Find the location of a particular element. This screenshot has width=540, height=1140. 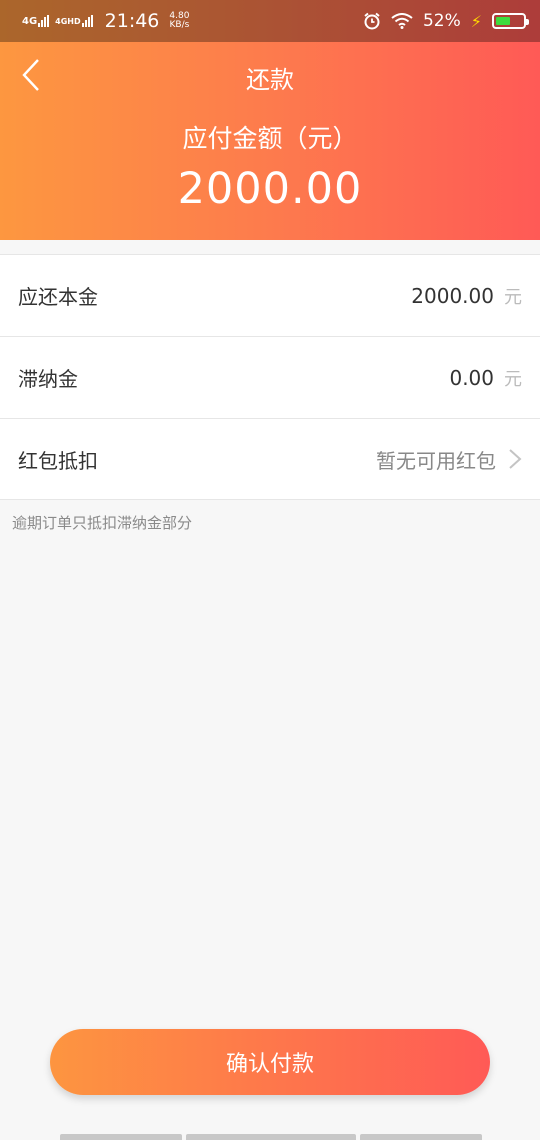

alarm-icon is located at coordinates (372, 21).